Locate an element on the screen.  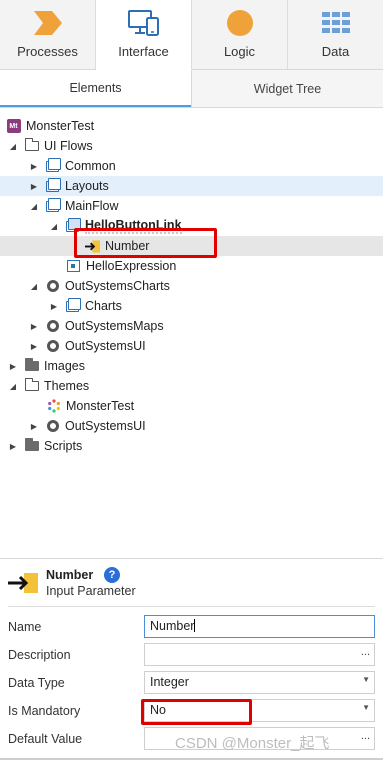
tree-item-label: Scripts is located at coordinates (63, 446).